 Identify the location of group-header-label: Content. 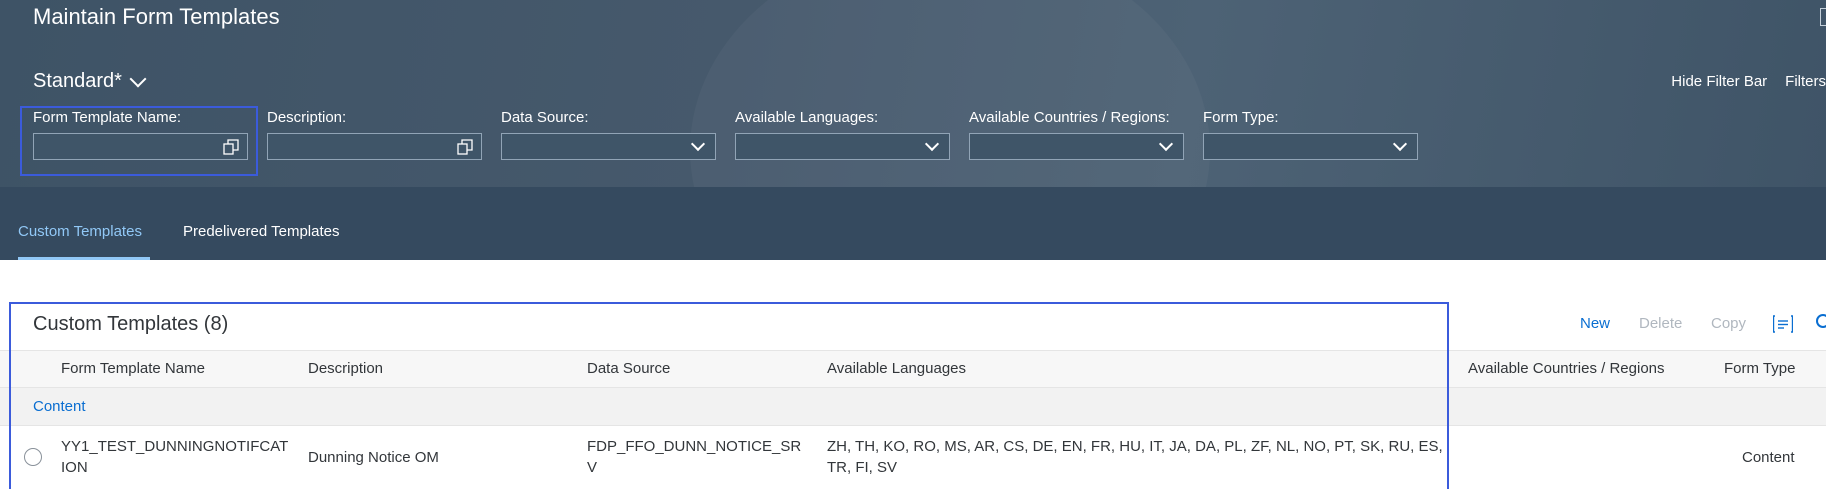
(59, 406).